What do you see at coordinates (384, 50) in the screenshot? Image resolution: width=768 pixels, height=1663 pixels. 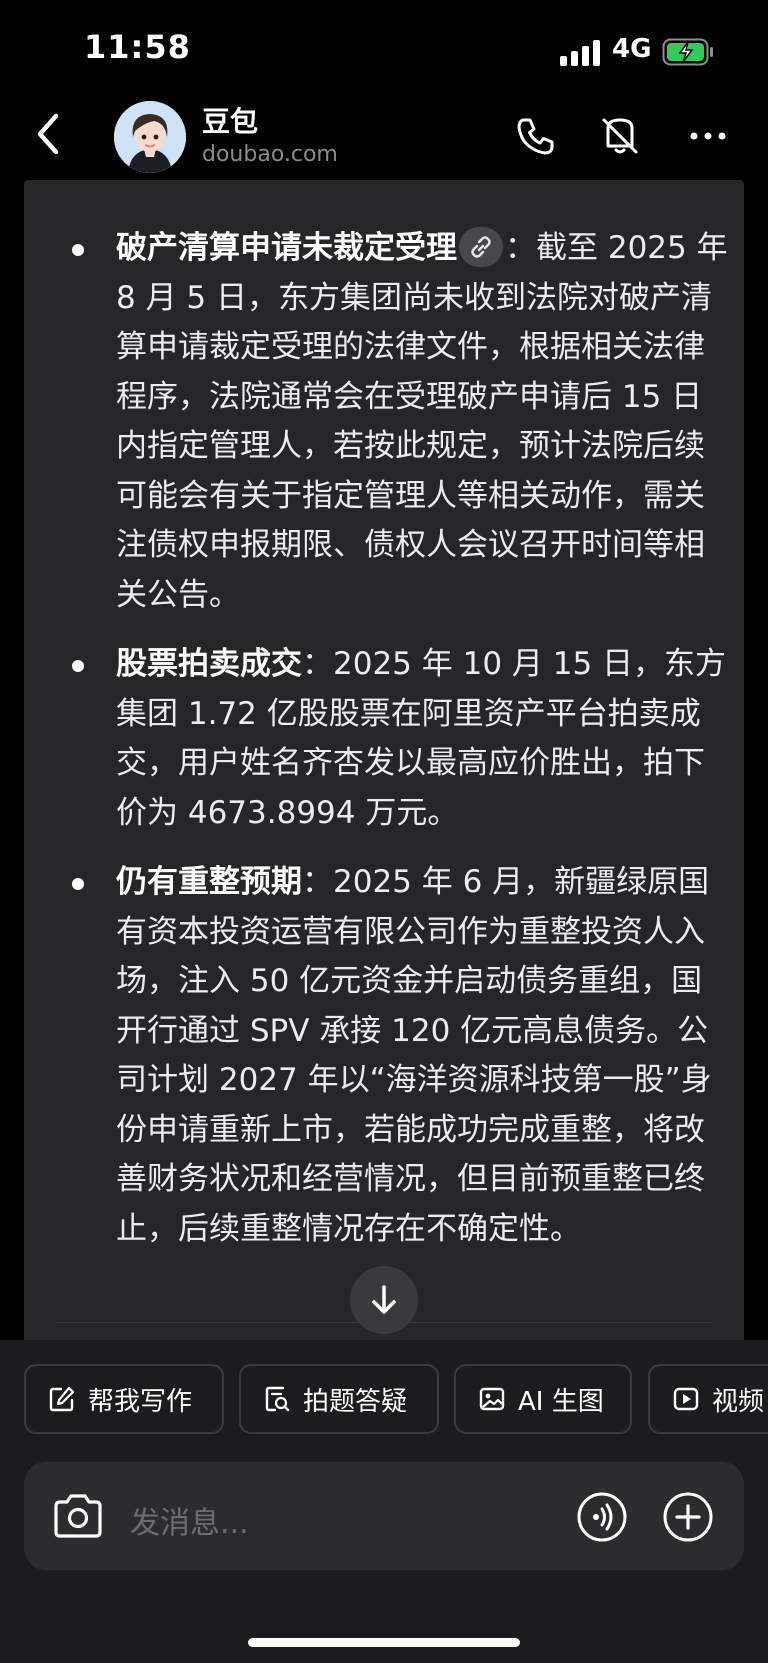 I see `status-bar: 11:58 4G` at bounding box center [384, 50].